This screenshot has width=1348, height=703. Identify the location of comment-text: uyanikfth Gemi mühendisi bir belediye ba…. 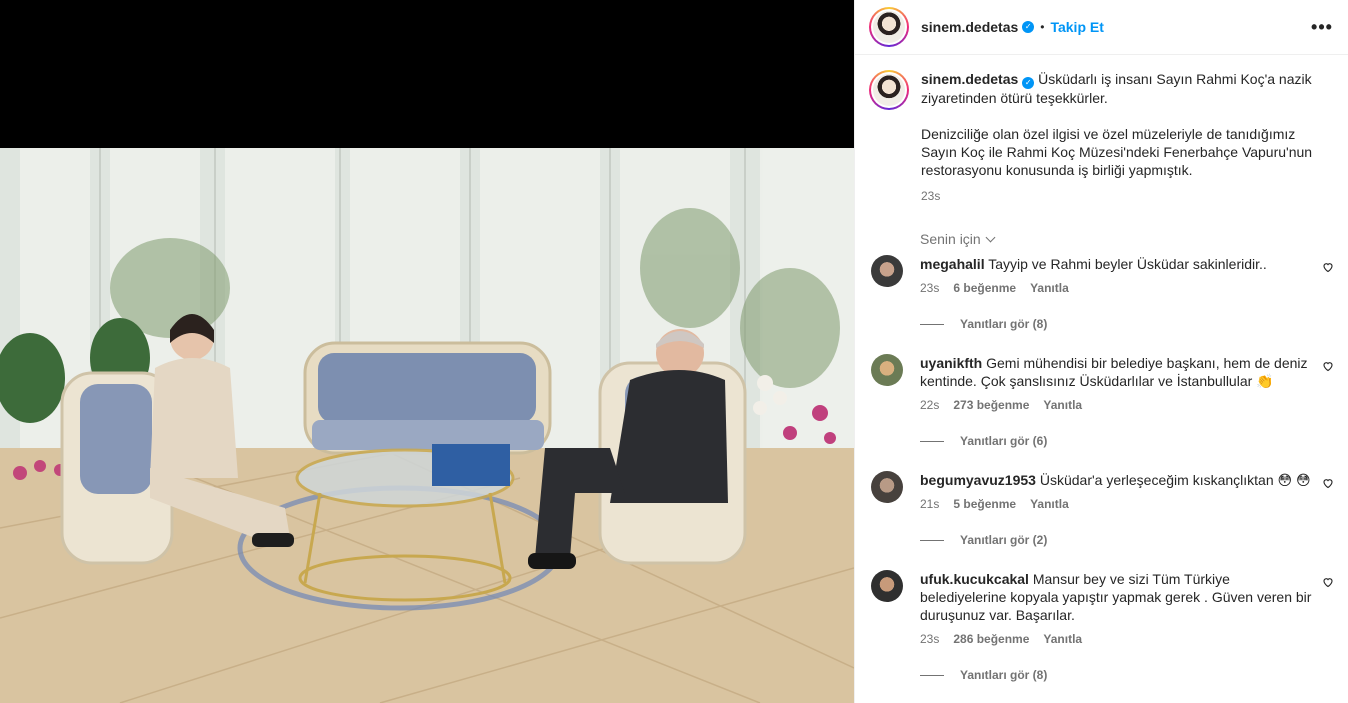
(1120, 372).